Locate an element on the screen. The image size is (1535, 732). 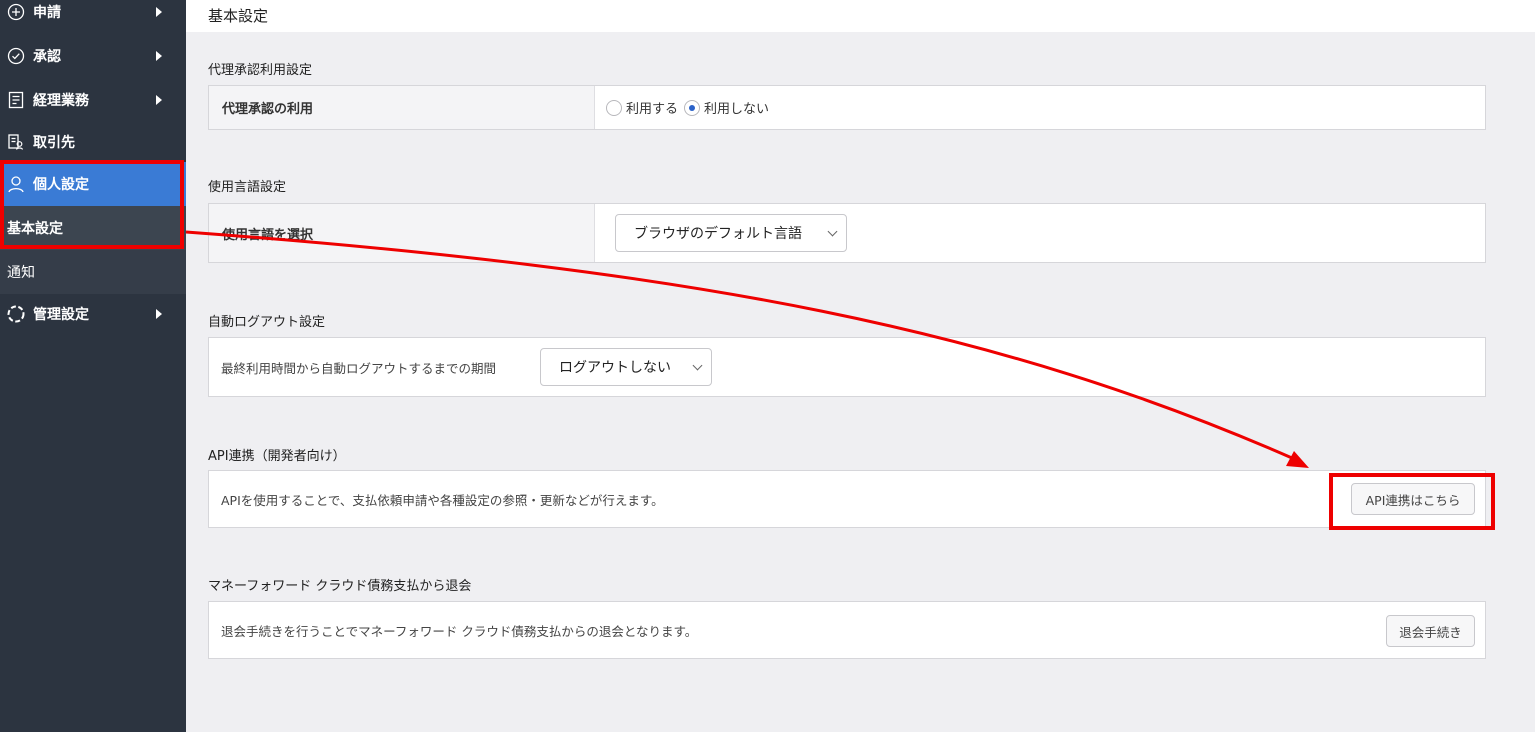
gear-icon is located at coordinates (16, 314).